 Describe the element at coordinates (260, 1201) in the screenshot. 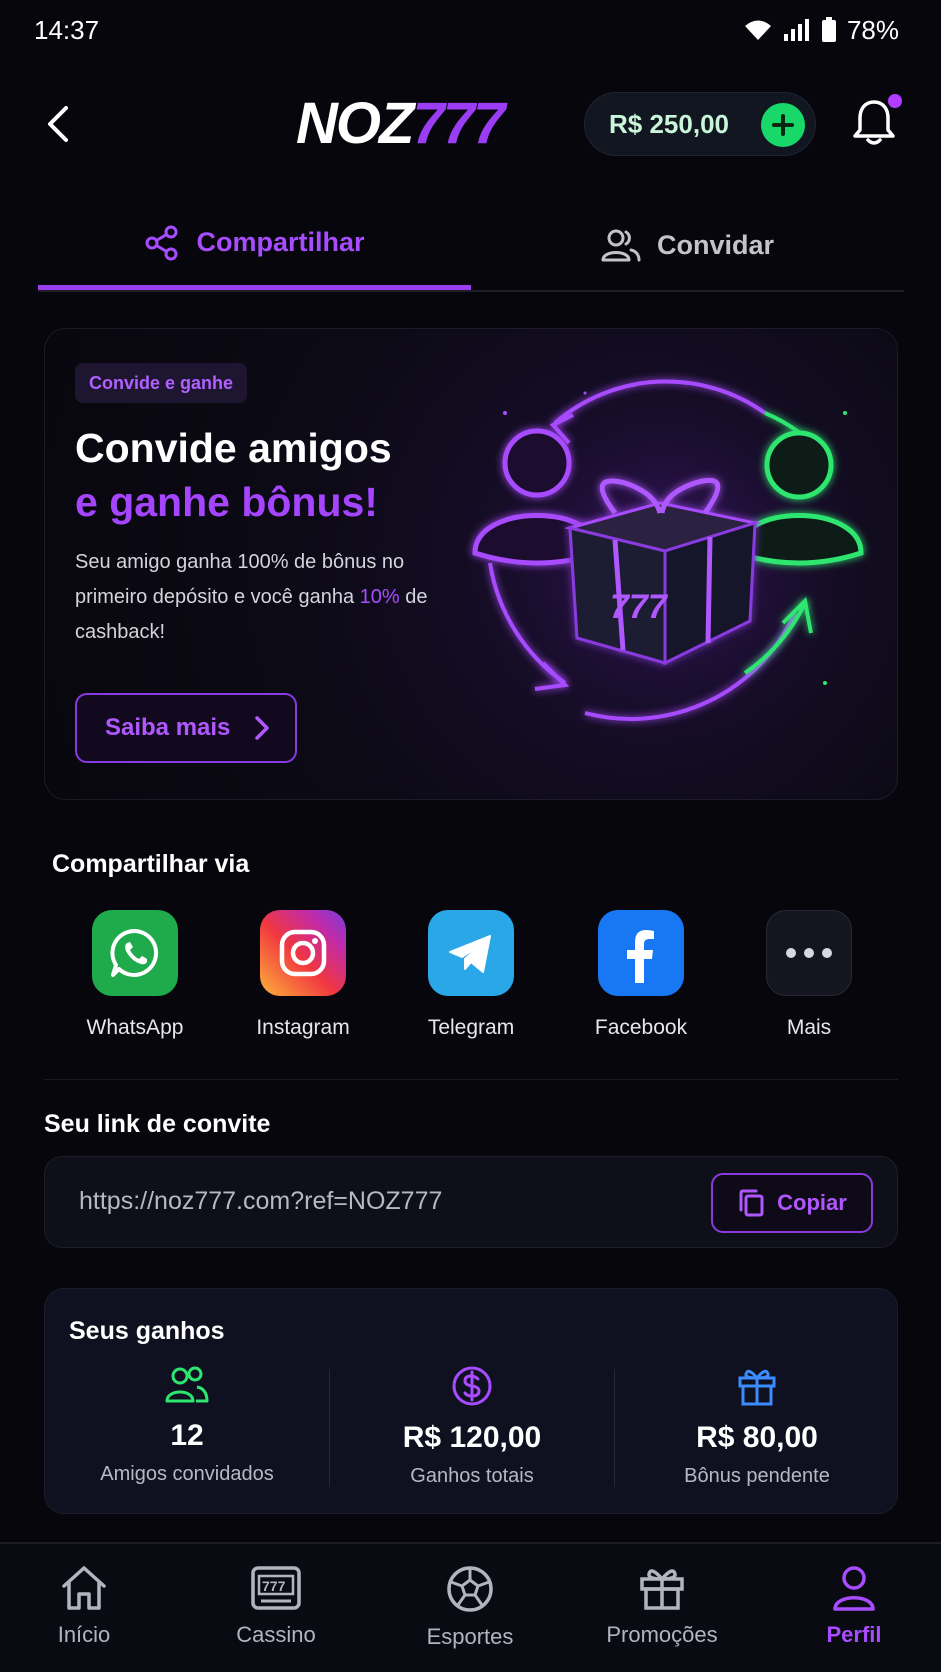

I see `invite-link-url: https://noz777.com?ref=NOZ777` at that location.